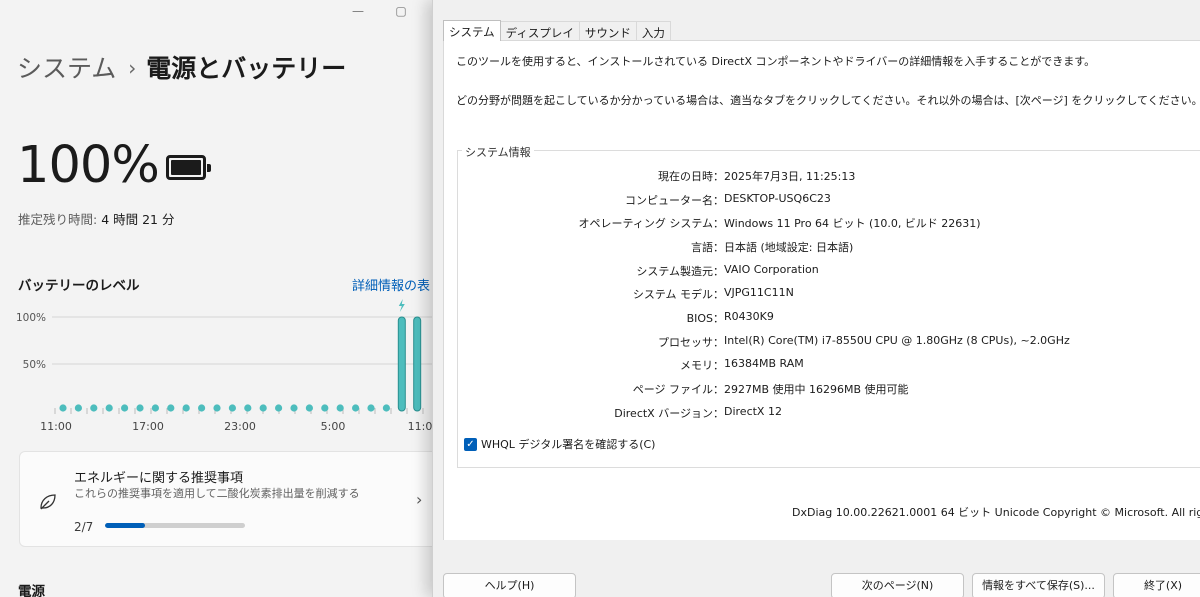 The height and width of the screenshot is (597, 1200). I want to click on maximize-icon: ▢, so click(401, 11).